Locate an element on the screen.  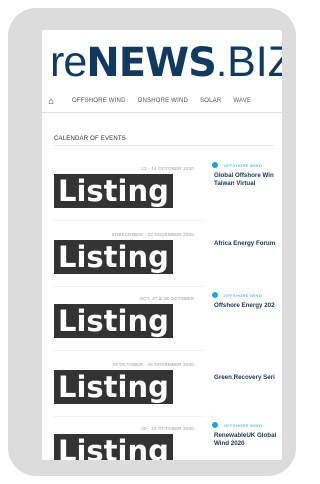
home-icon: ⌂ is located at coordinates (51, 101).